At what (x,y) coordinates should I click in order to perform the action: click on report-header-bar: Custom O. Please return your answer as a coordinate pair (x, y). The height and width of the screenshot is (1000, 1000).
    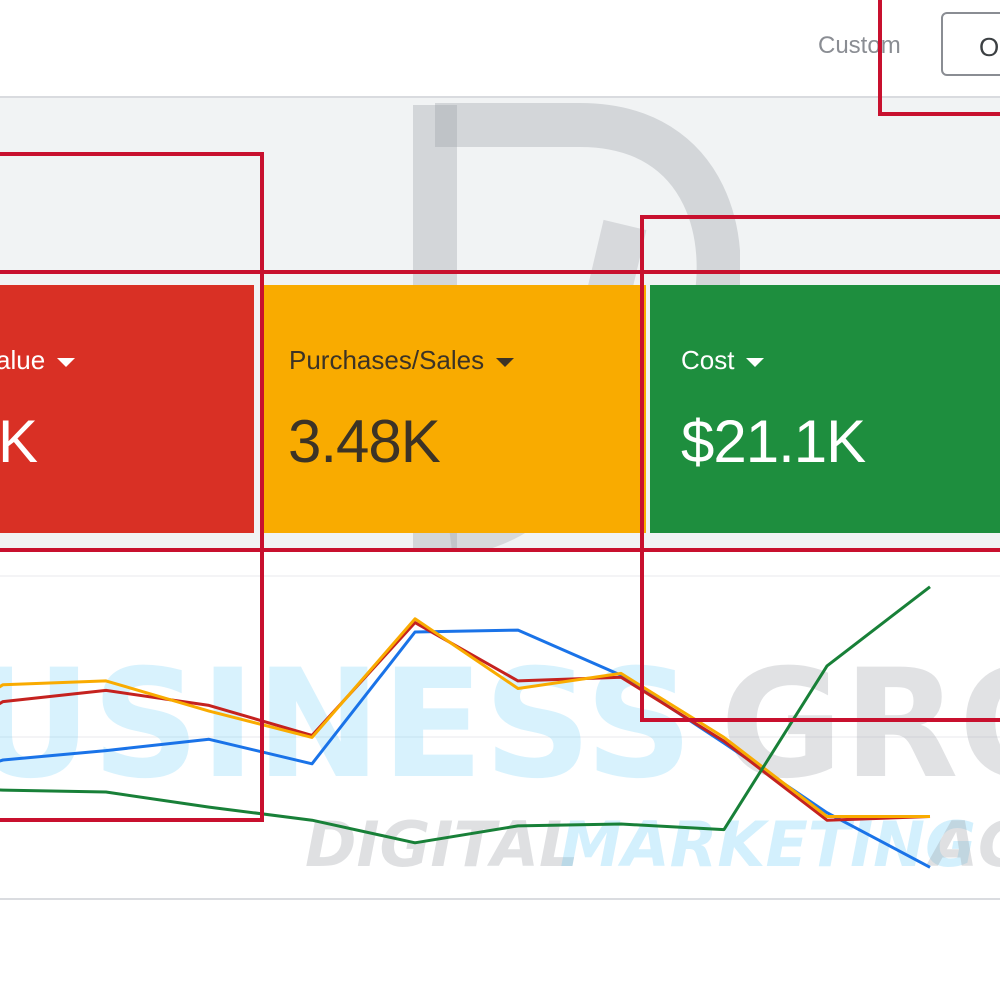
    Looking at the image, I should click on (500, 49).